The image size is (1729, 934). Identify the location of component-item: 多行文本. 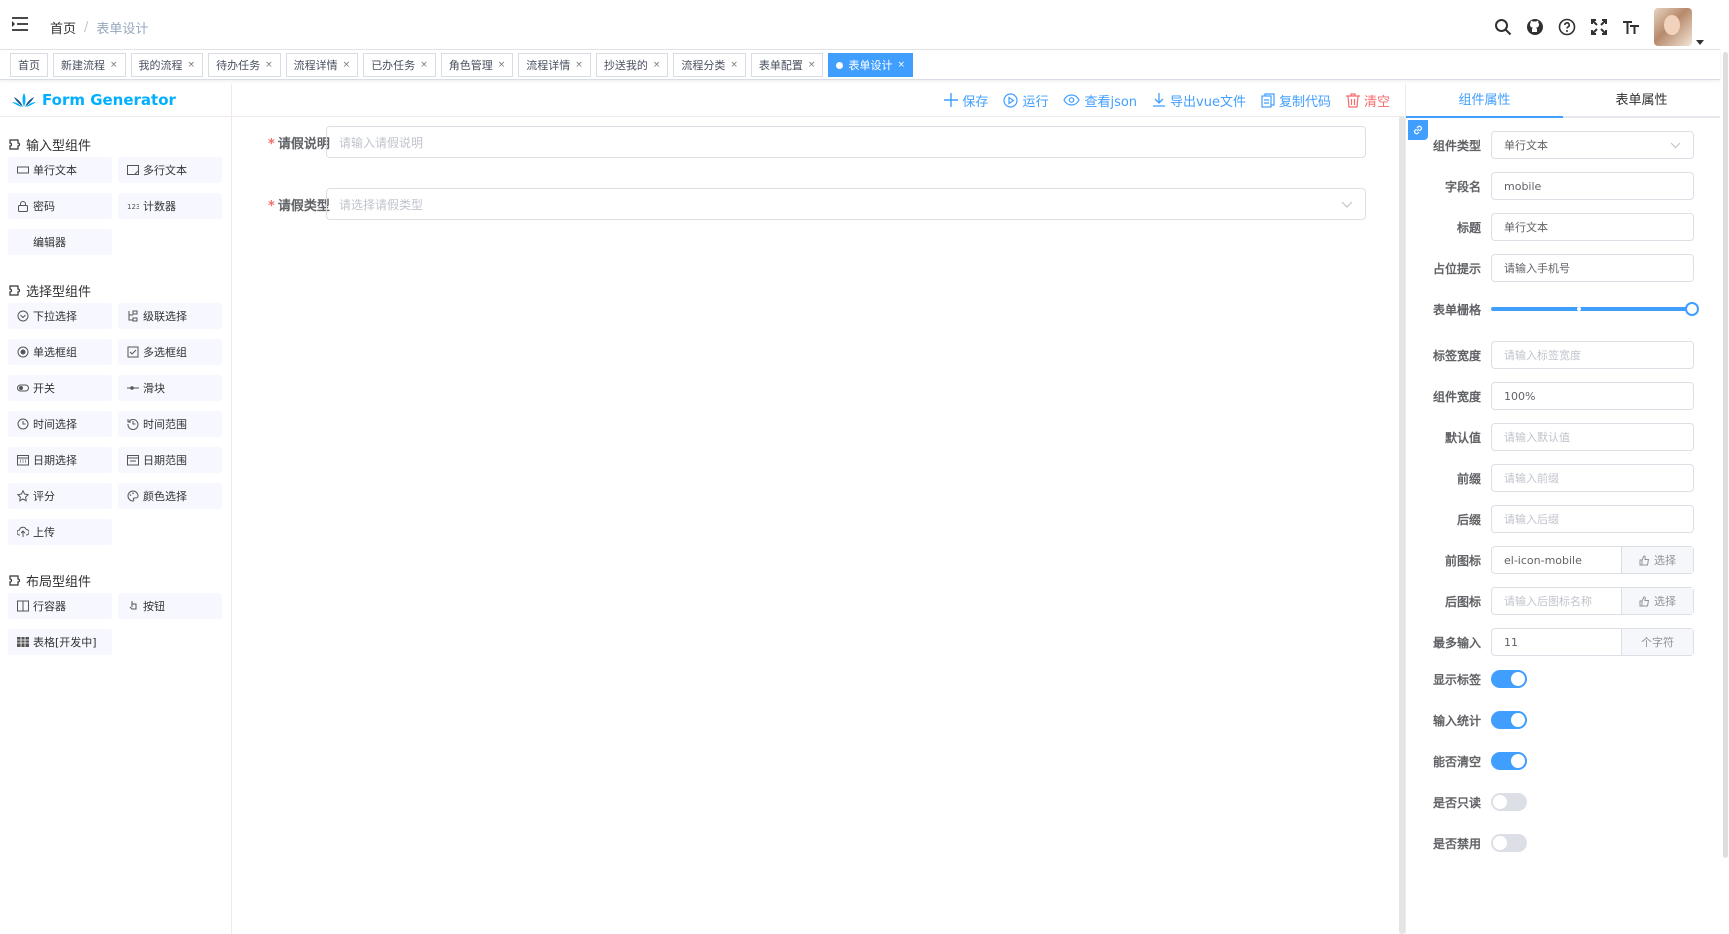
(170, 170).